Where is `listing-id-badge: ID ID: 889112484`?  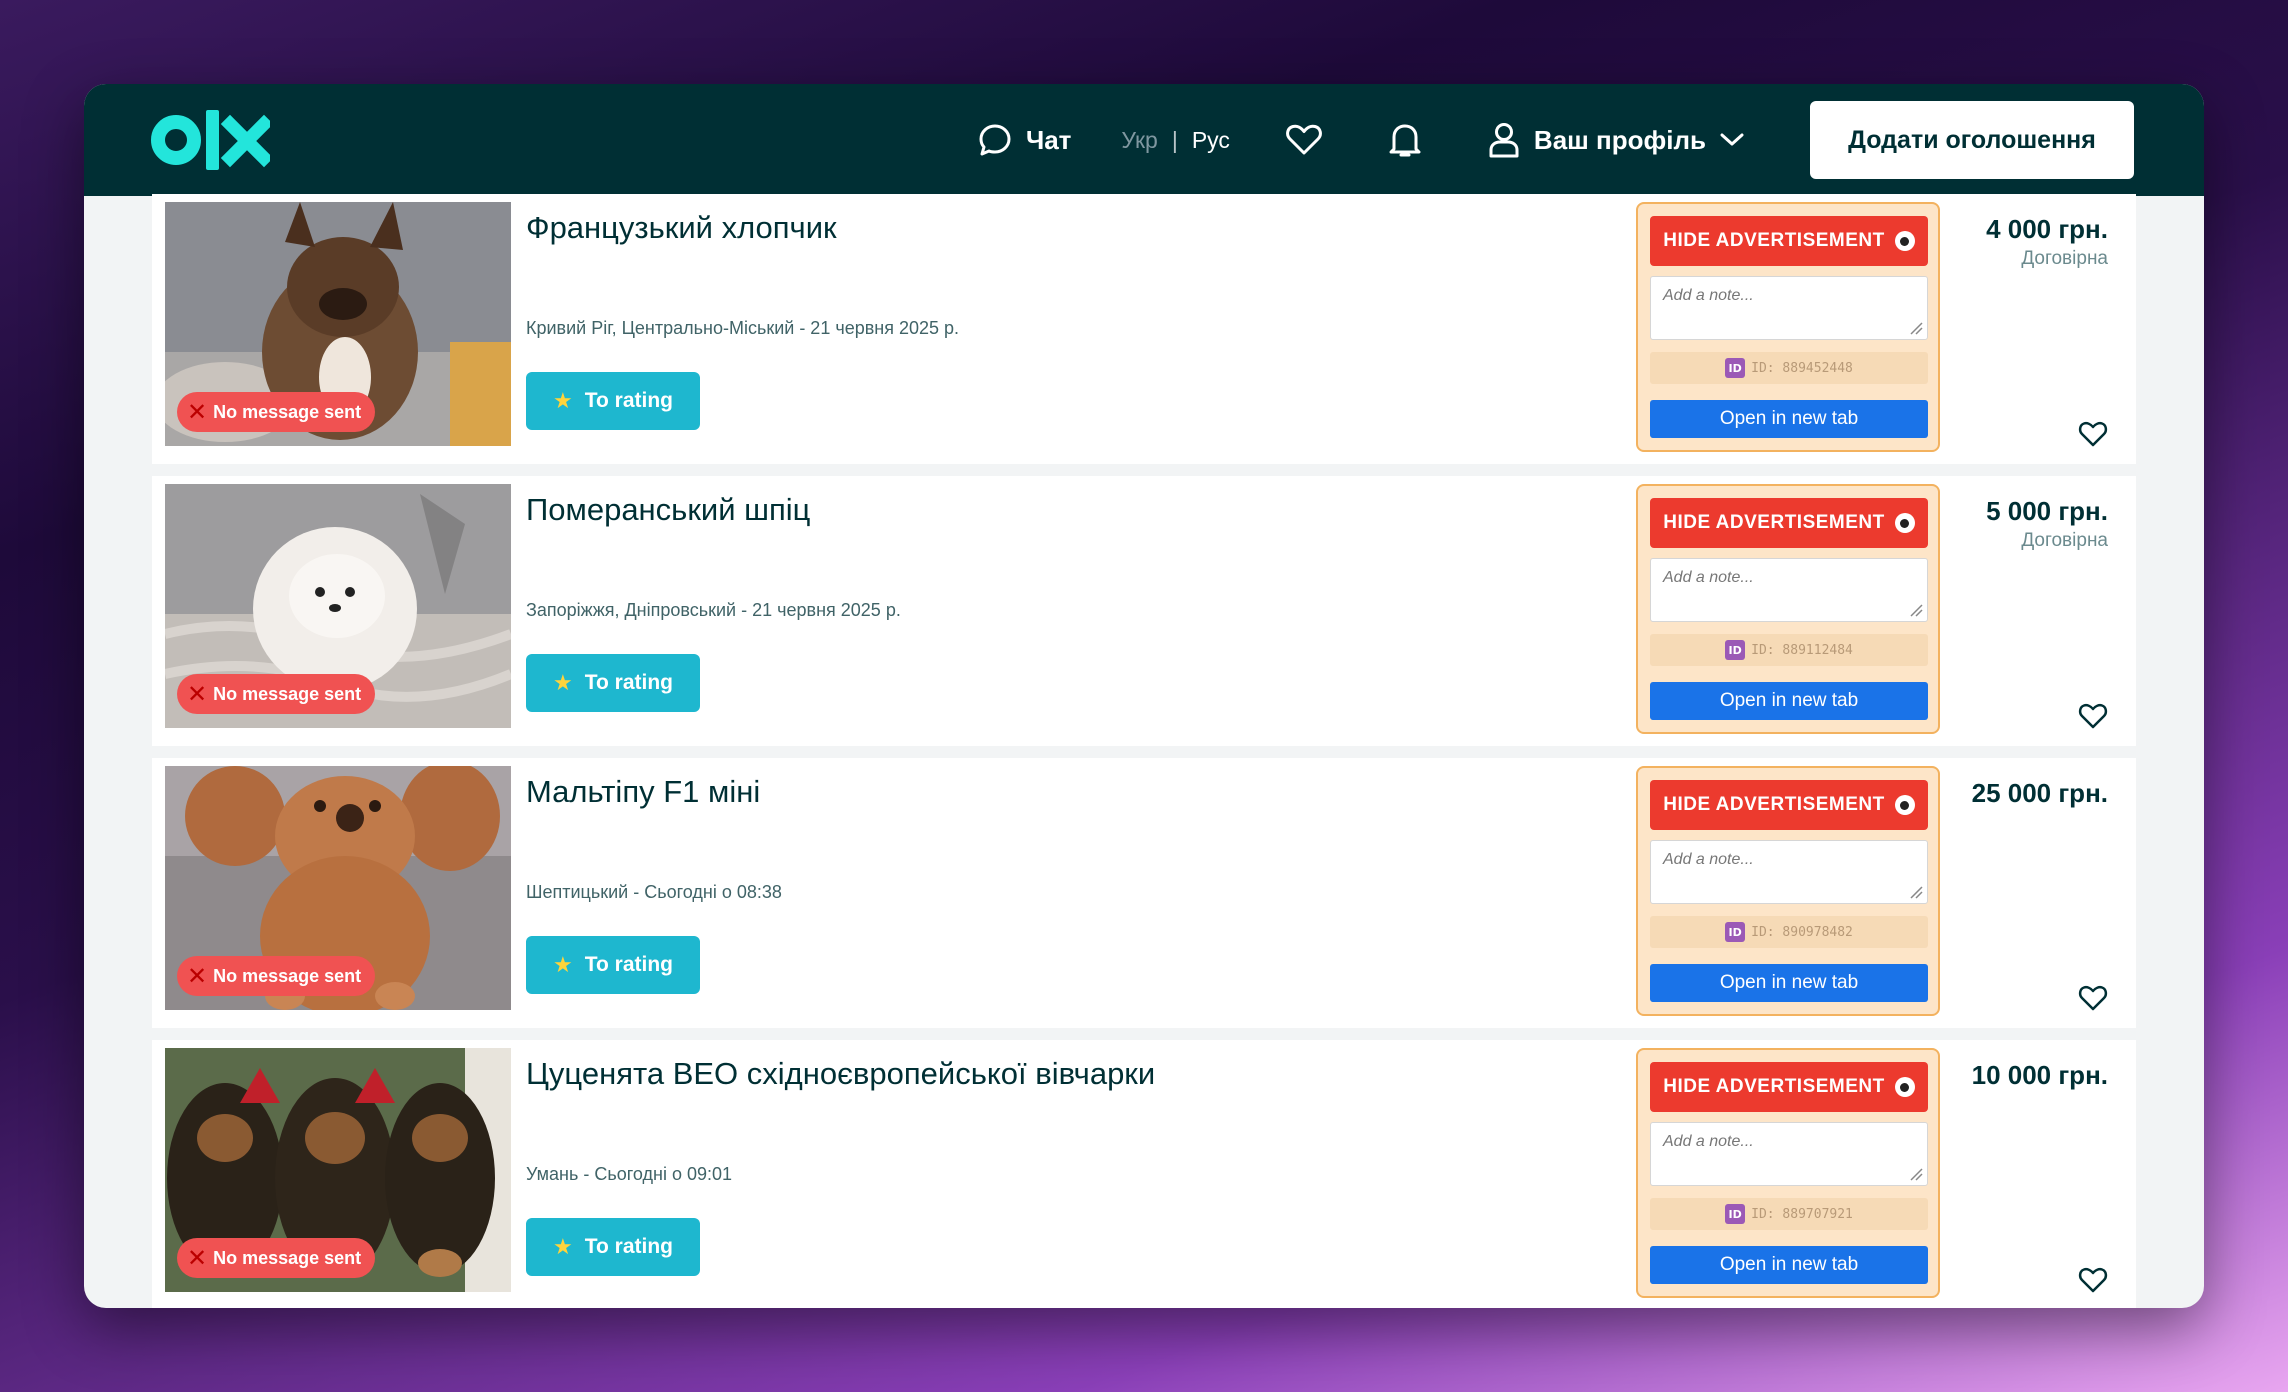 listing-id-badge: ID ID: 889112484 is located at coordinates (1789, 650).